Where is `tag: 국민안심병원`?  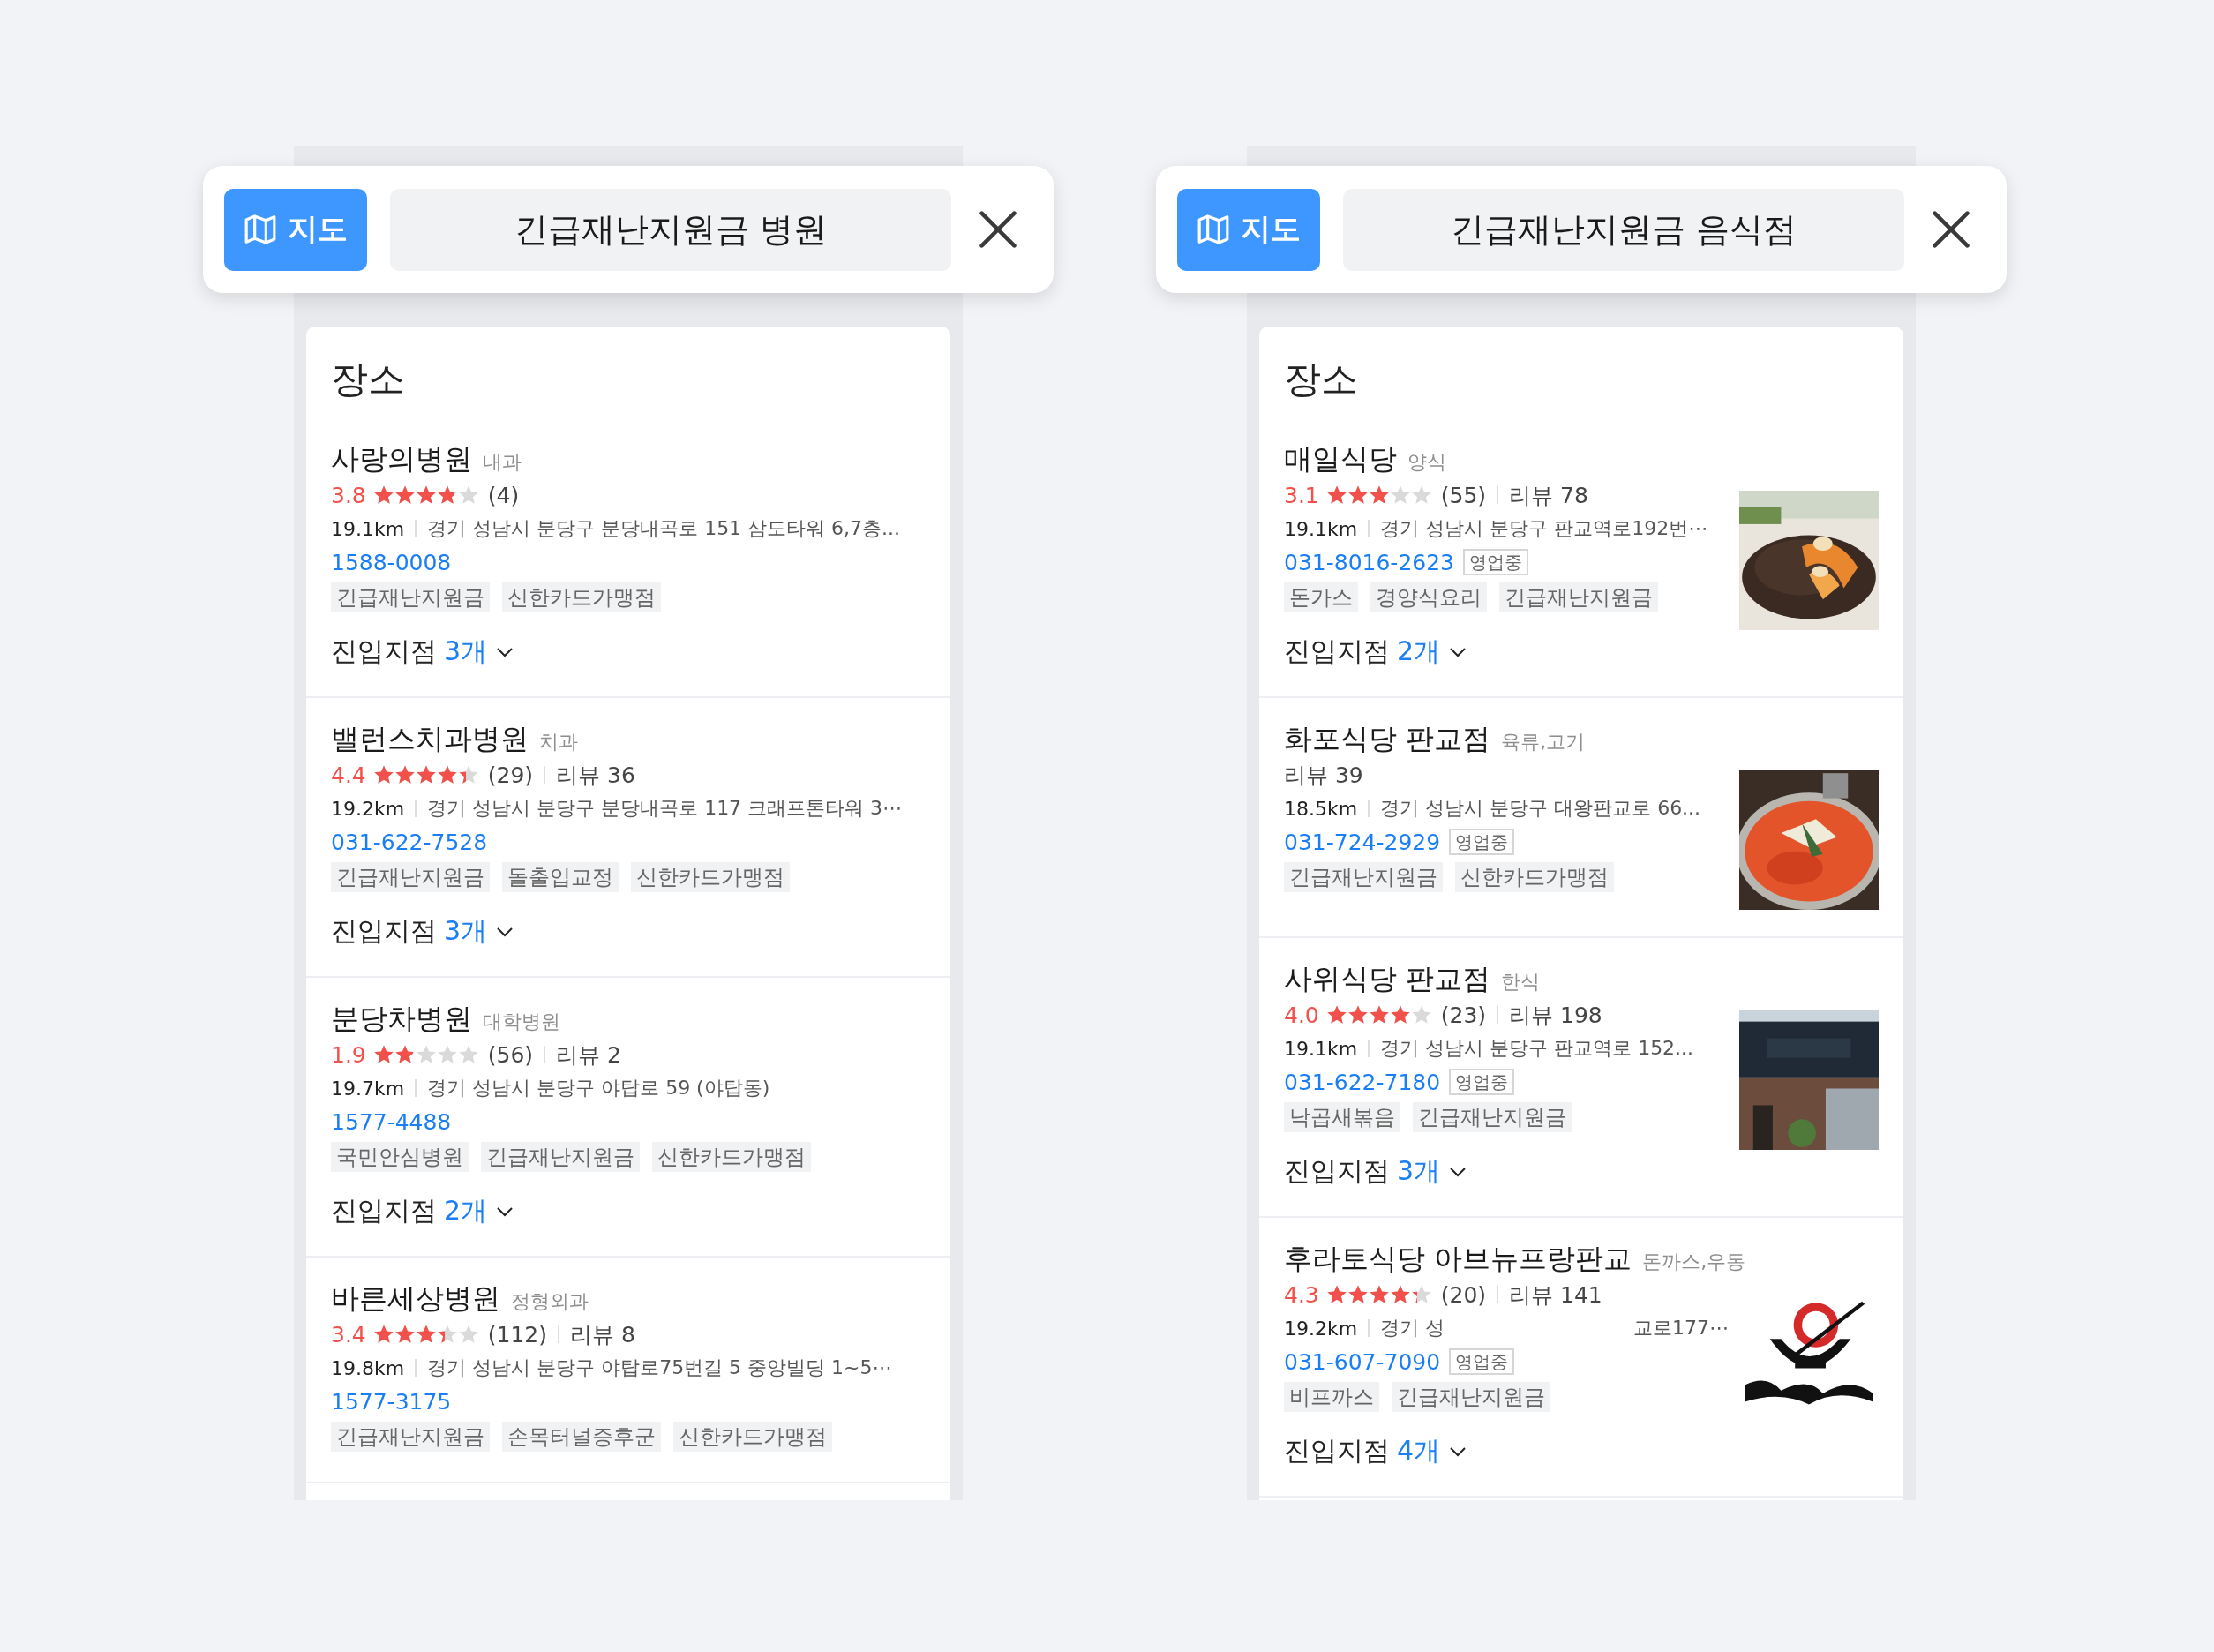
tag: 국민안심병원 is located at coordinates (400, 1157).